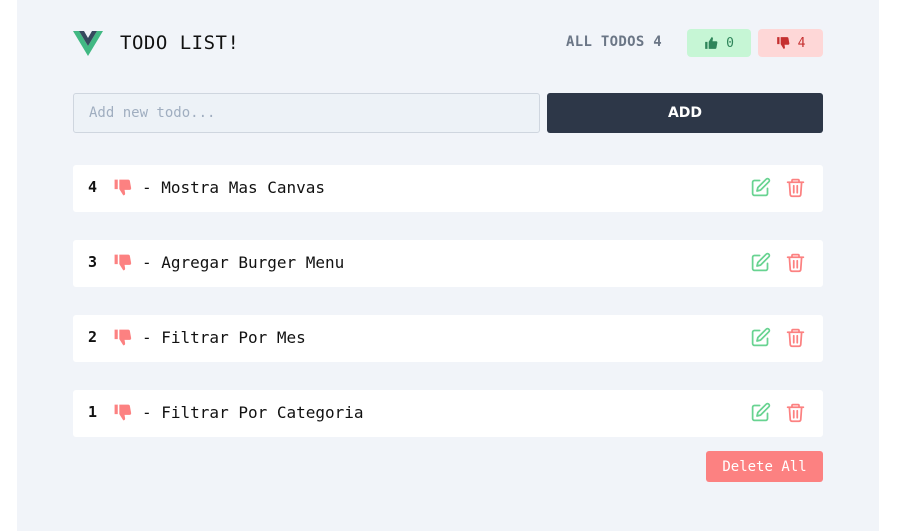  What do you see at coordinates (306, 113) in the screenshot?
I see `new-todo-input` at bounding box center [306, 113].